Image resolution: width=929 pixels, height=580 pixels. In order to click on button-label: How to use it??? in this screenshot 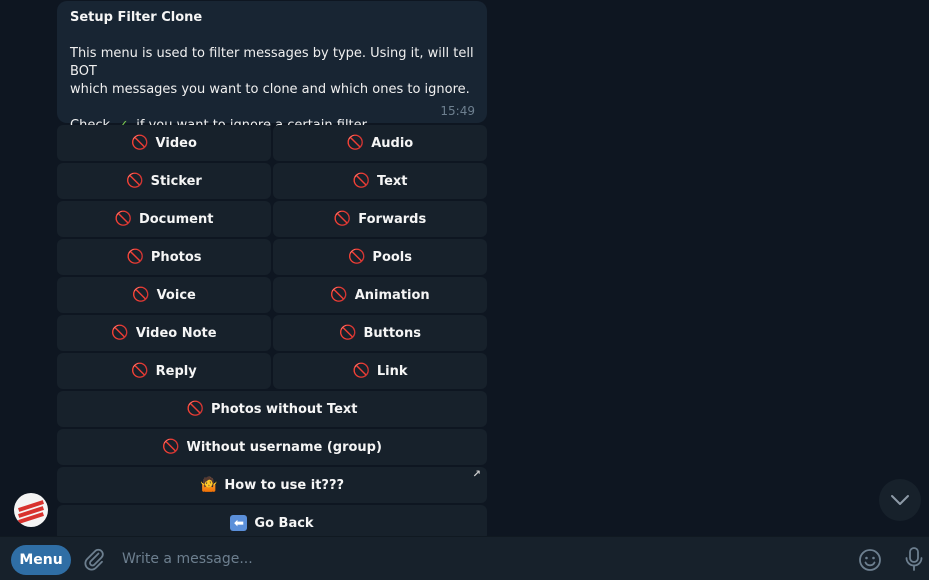, I will do `click(284, 485)`.